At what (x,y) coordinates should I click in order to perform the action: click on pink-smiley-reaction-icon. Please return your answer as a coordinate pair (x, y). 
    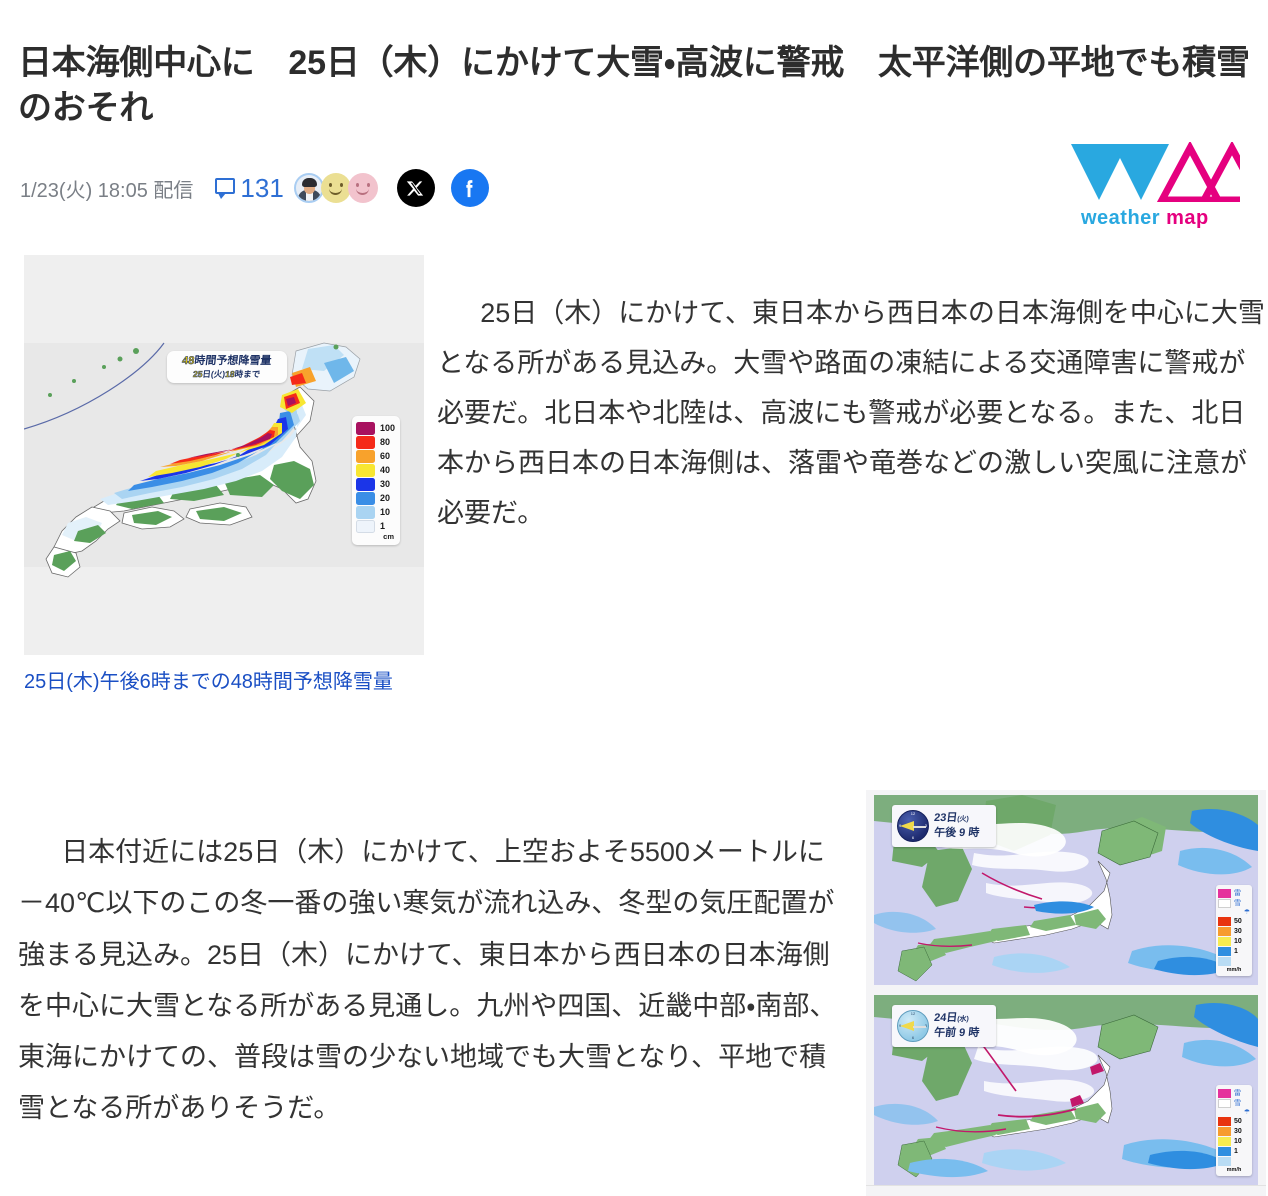
    Looking at the image, I should click on (362, 188).